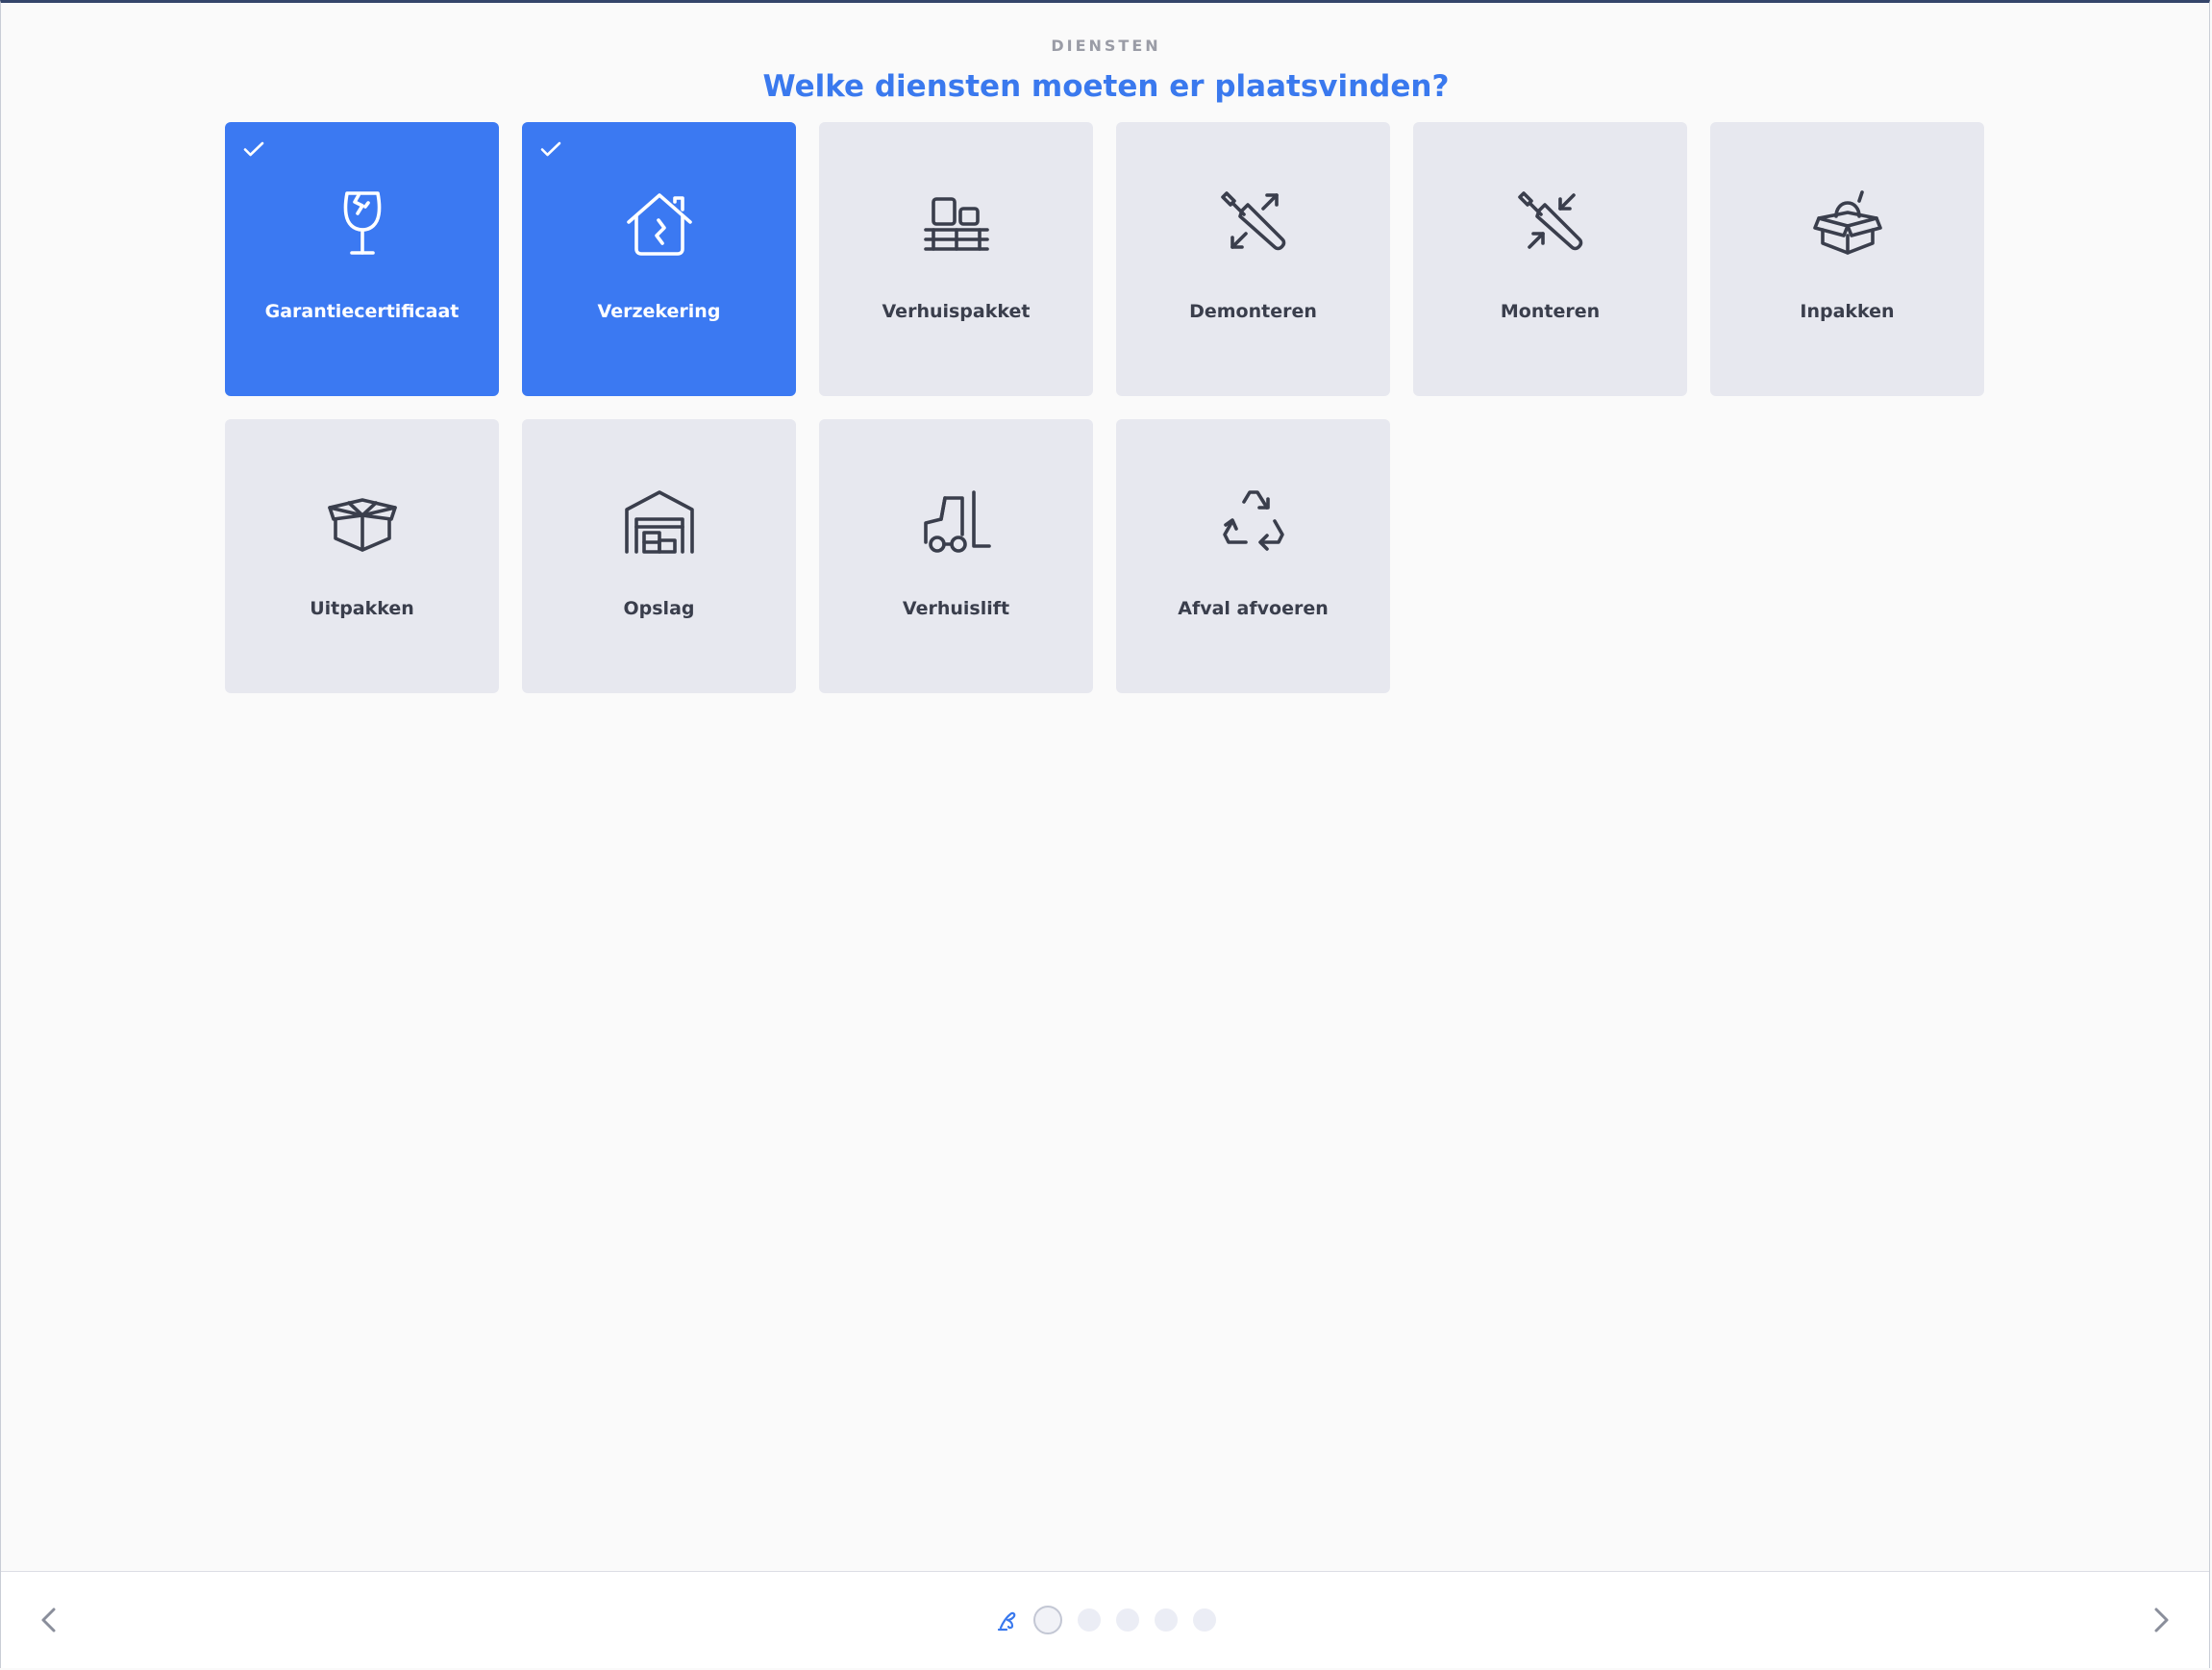  I want to click on open-box-icon, so click(363, 521).